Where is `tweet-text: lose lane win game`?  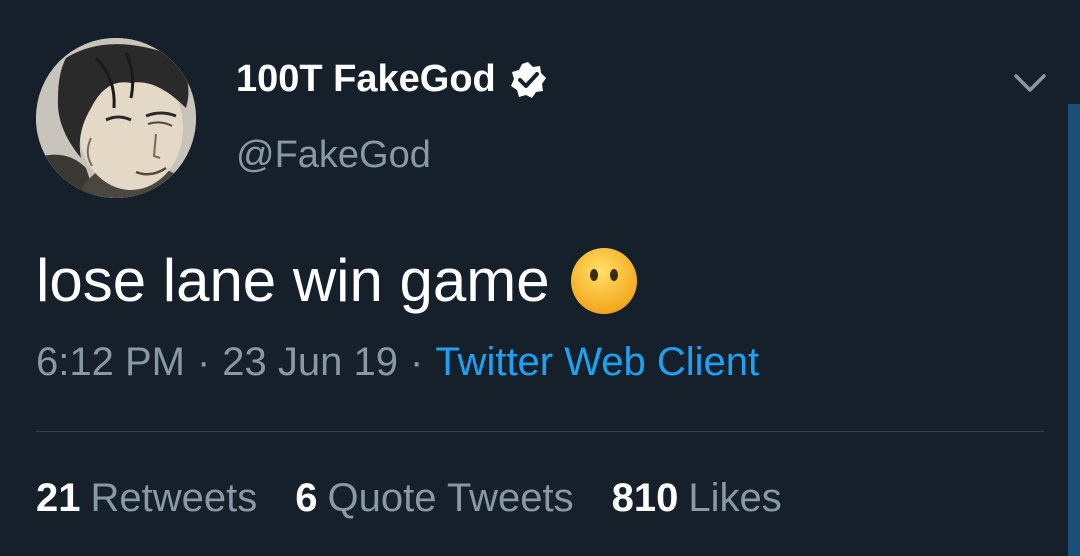
tweet-text: lose lane win game is located at coordinates (293, 280).